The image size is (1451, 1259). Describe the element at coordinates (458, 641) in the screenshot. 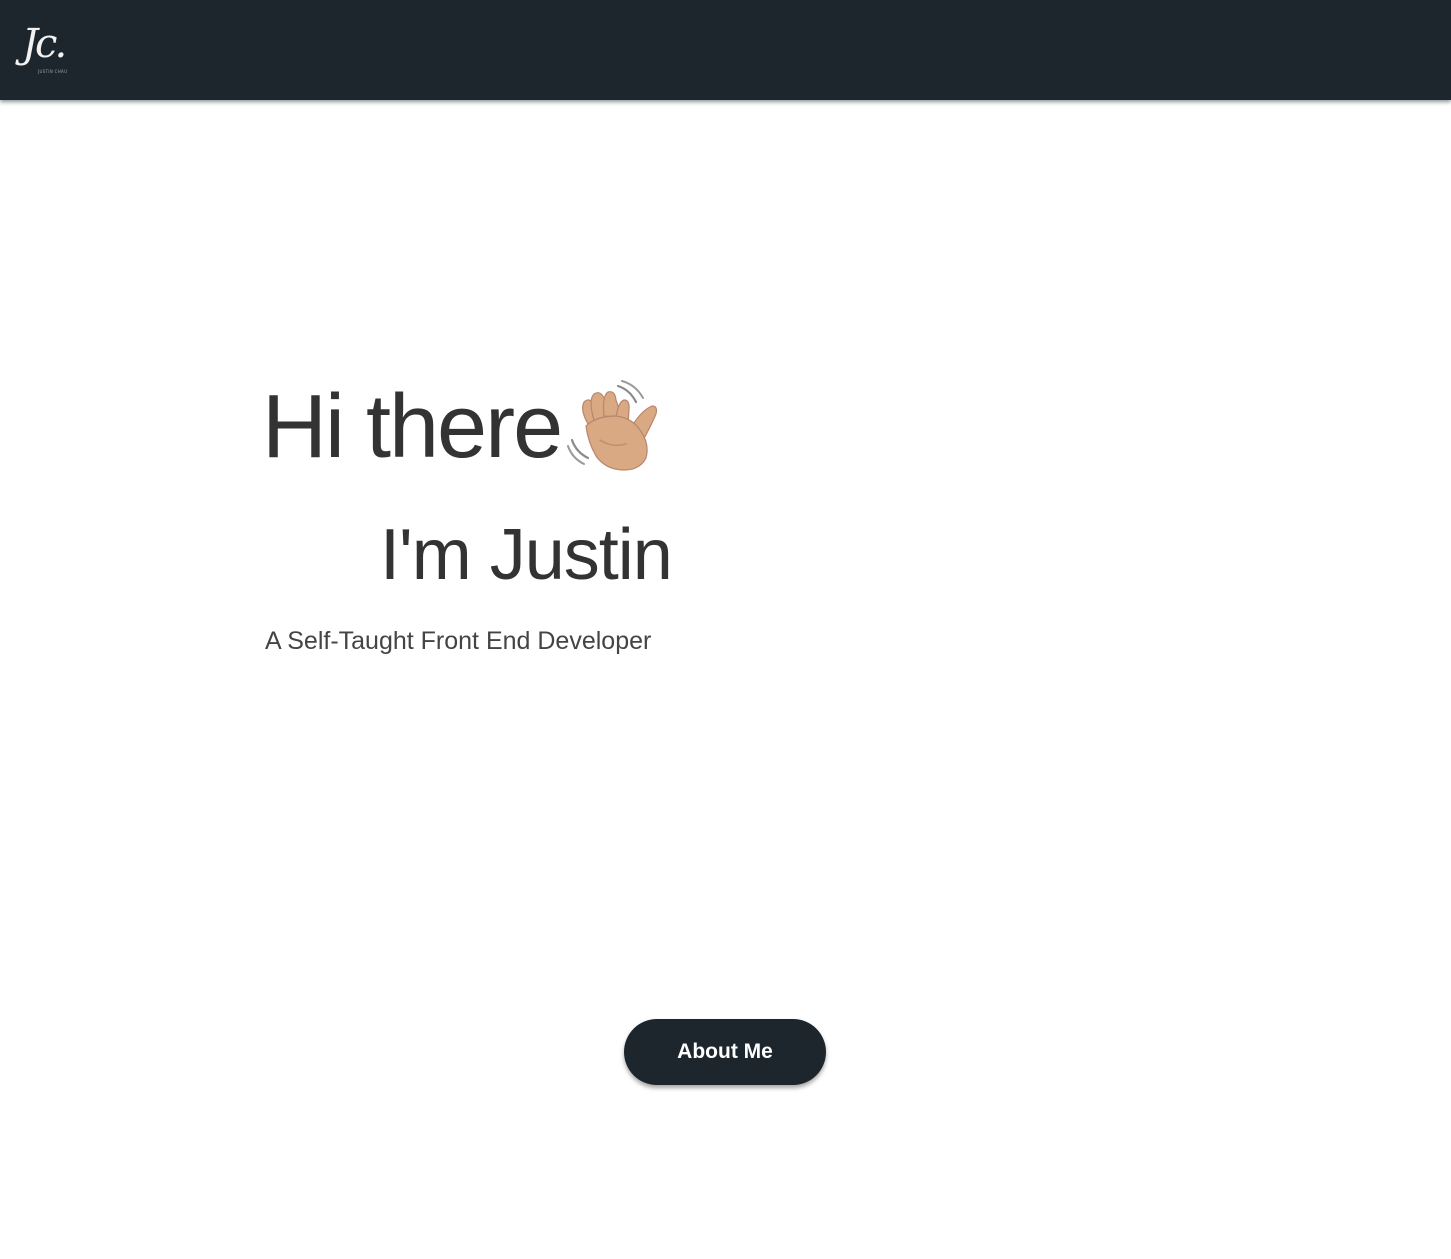

I see `hero-subtitle: A Self-Taught Front End Developer` at that location.